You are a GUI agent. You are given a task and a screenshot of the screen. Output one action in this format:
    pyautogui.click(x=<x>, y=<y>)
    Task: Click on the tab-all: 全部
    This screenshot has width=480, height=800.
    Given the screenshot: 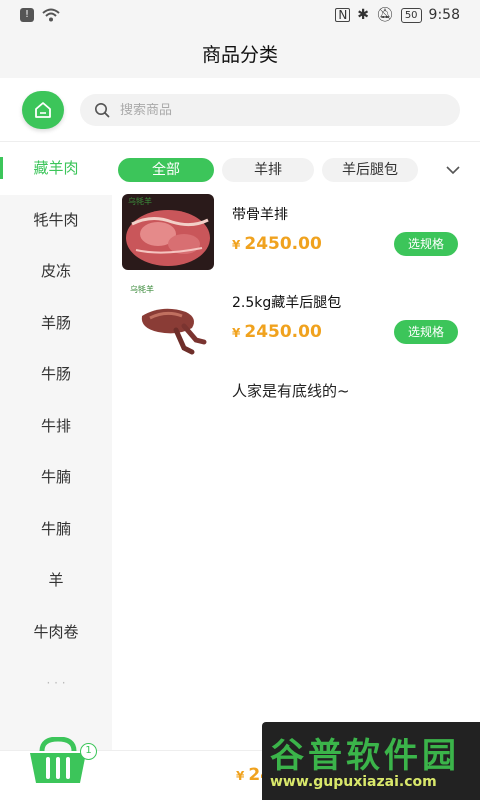 What is the action you would take?
    pyautogui.click(x=166, y=170)
    